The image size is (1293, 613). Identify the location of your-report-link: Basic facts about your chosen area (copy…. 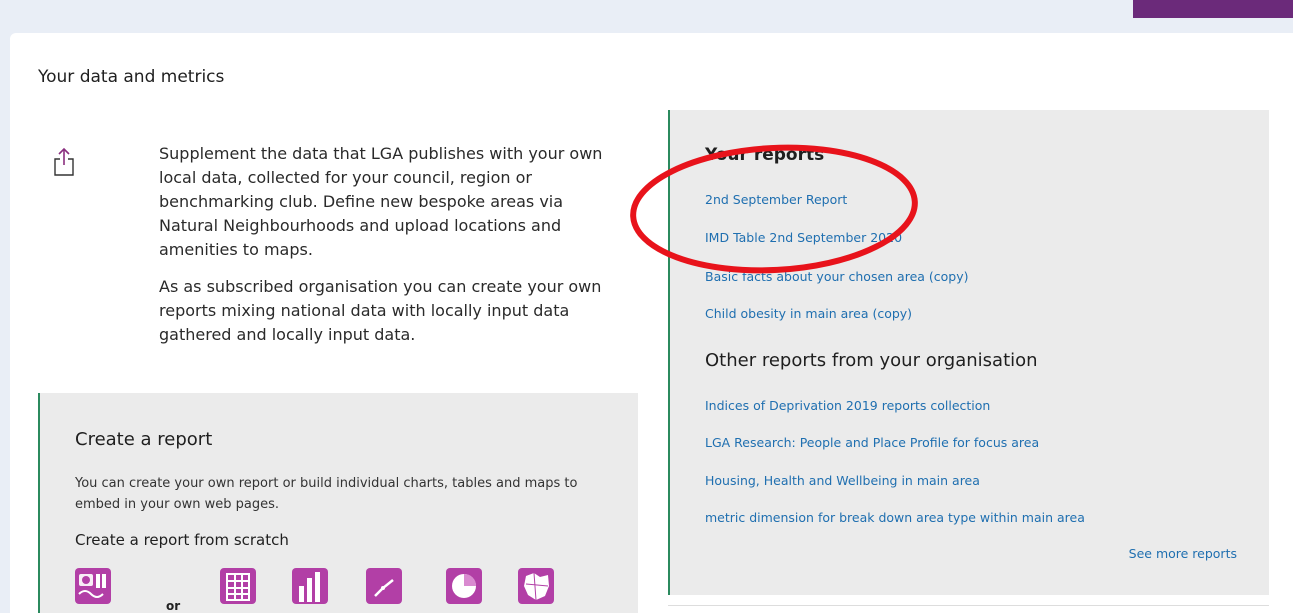
(837, 276).